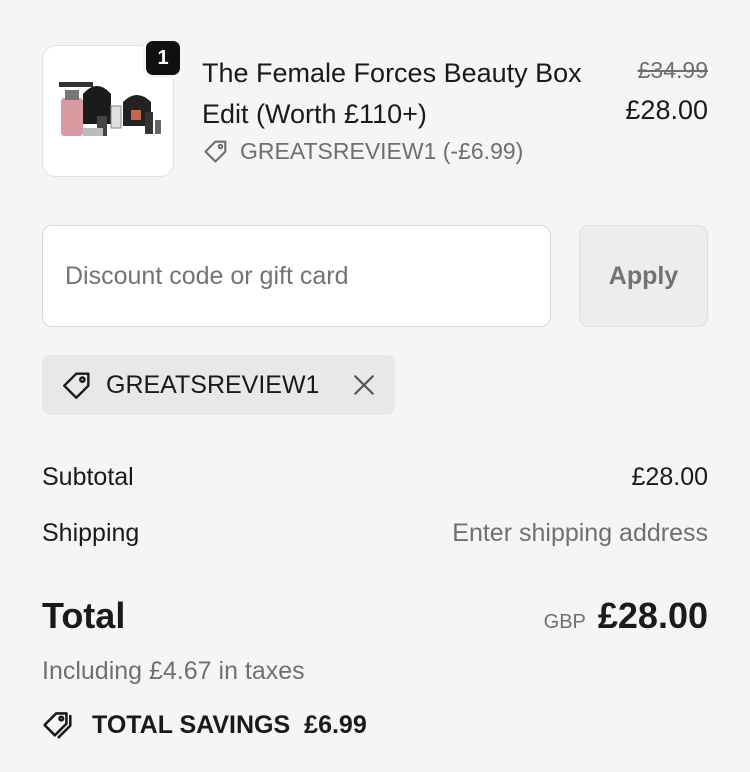 Image resolution: width=750 pixels, height=772 pixels. I want to click on subtotal-row: Subtotal £28.00, so click(375, 477).